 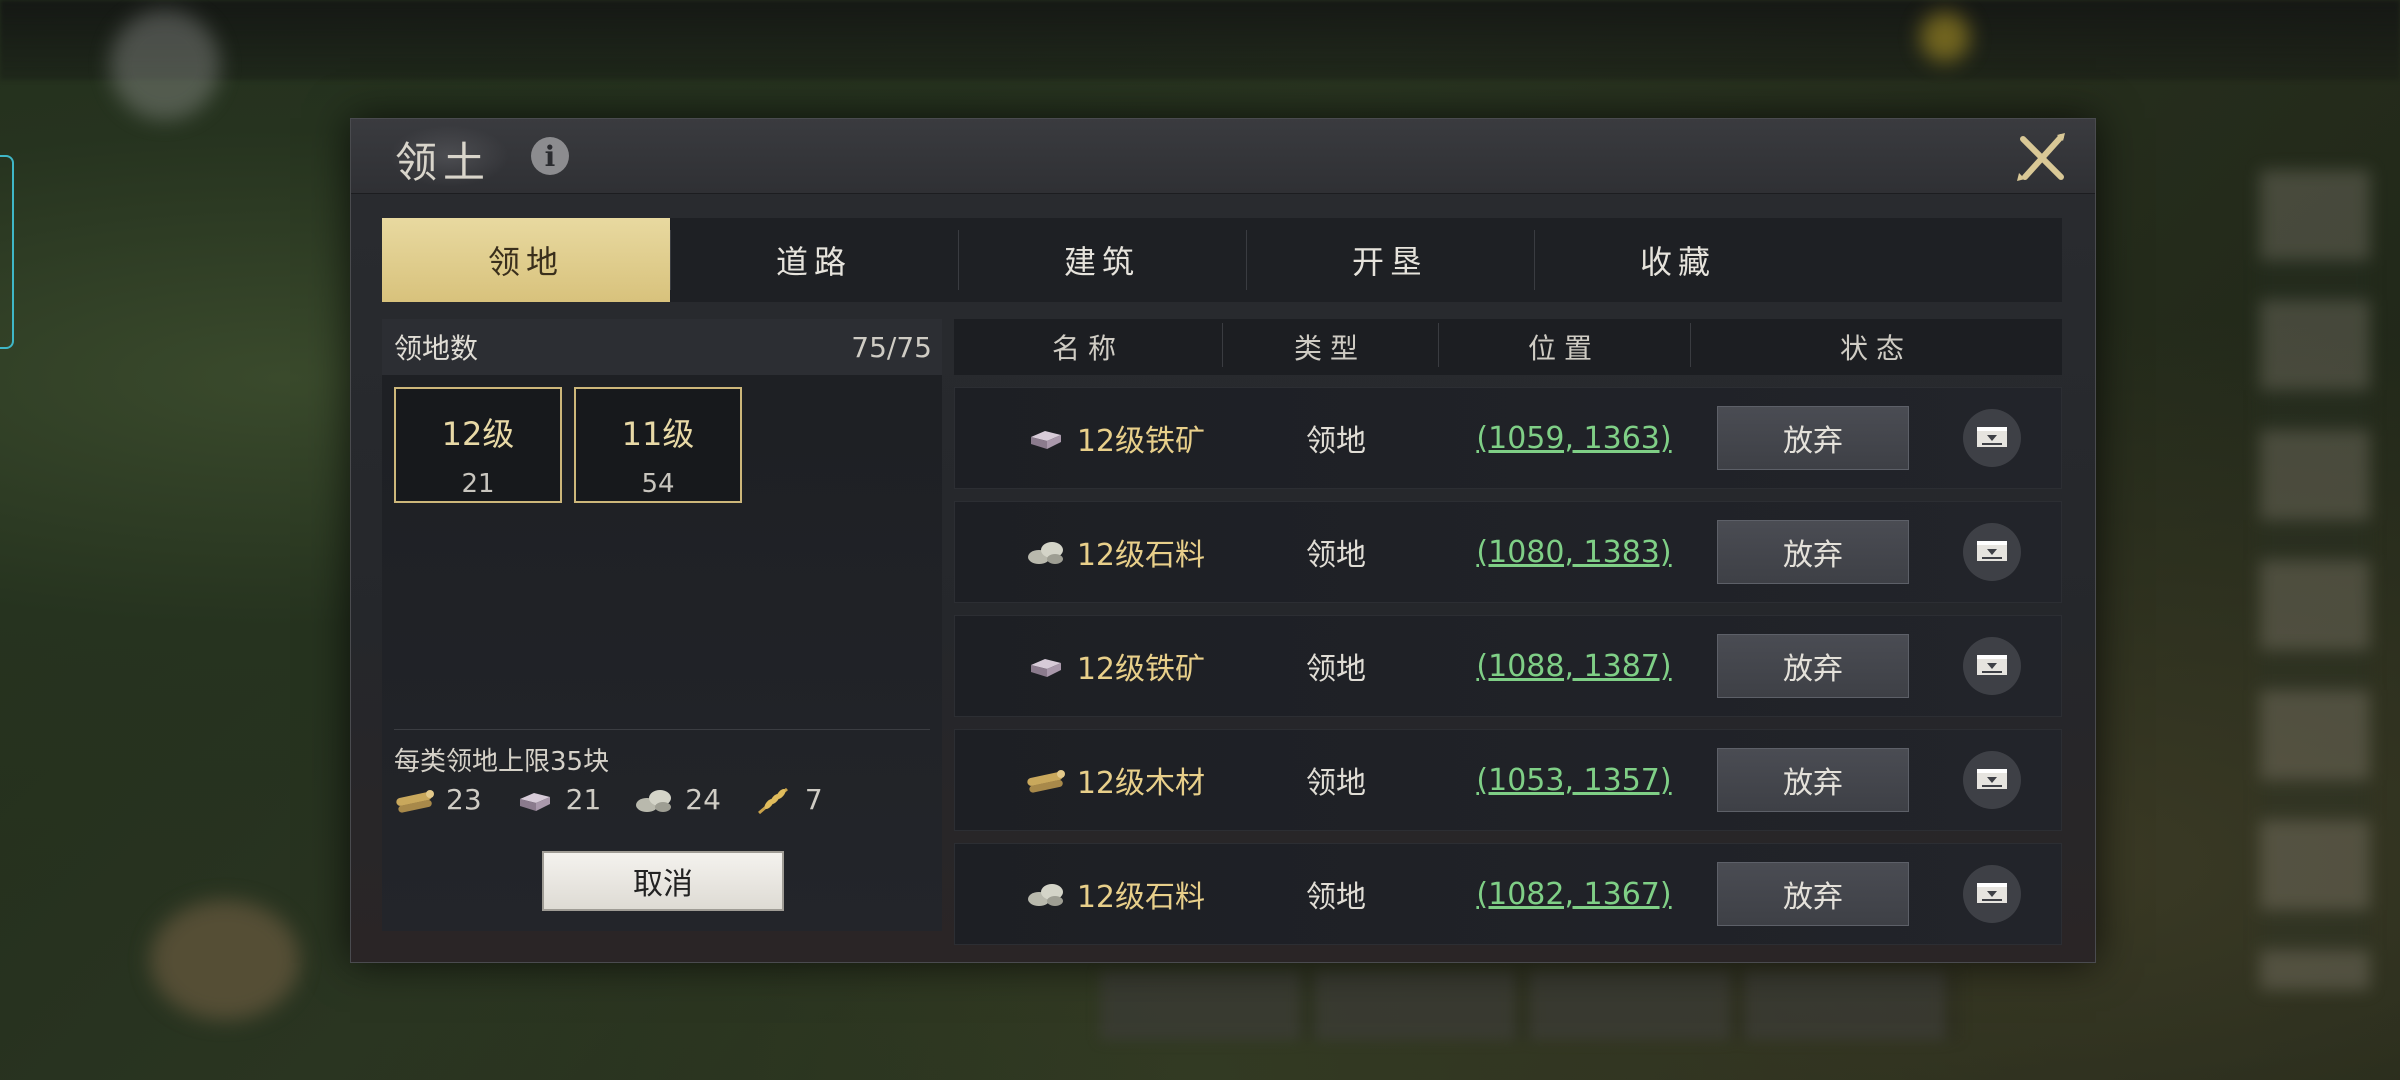 What do you see at coordinates (1574, 666) in the screenshot?
I see `territory-coordinates-link: (1088, 1387)` at bounding box center [1574, 666].